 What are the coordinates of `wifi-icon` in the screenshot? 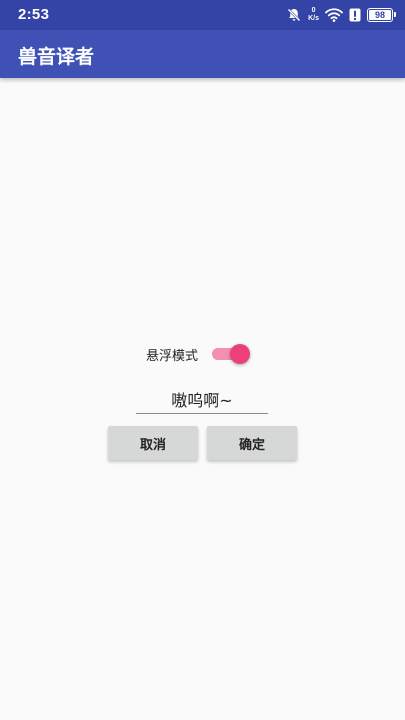 It's located at (334, 15).